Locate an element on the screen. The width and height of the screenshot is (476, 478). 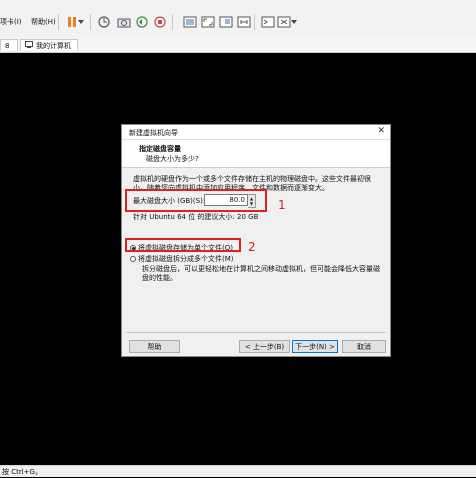
snapshot-manager-icon is located at coordinates (160, 22).